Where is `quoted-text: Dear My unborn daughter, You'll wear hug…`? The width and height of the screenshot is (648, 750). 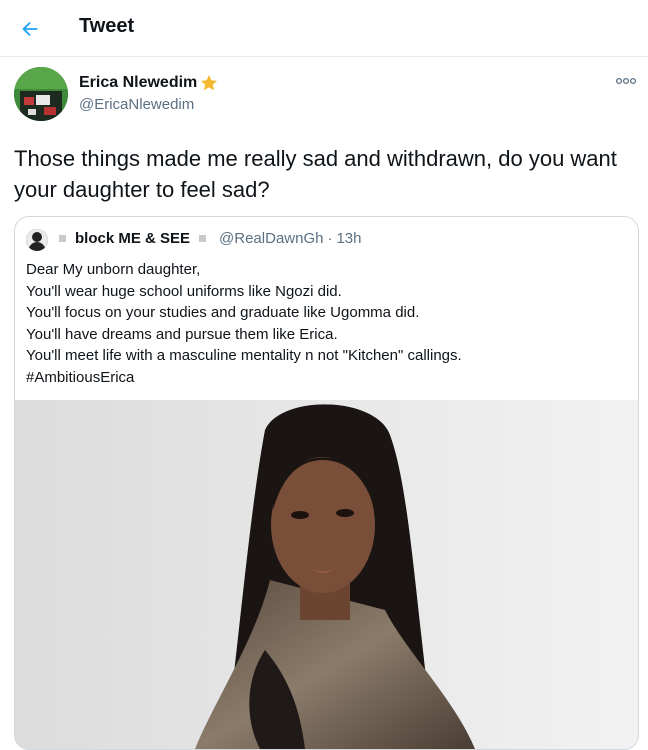 quoted-text: Dear My unborn daughter, You'll wear hug… is located at coordinates (244, 323).